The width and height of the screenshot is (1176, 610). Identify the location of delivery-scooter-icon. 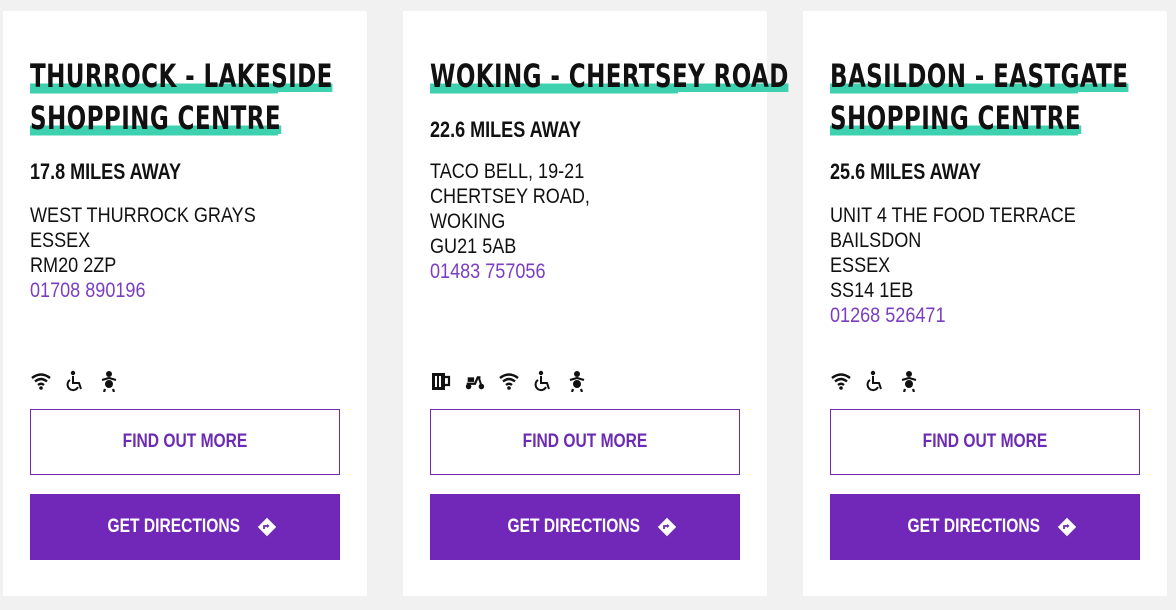
(475, 381).